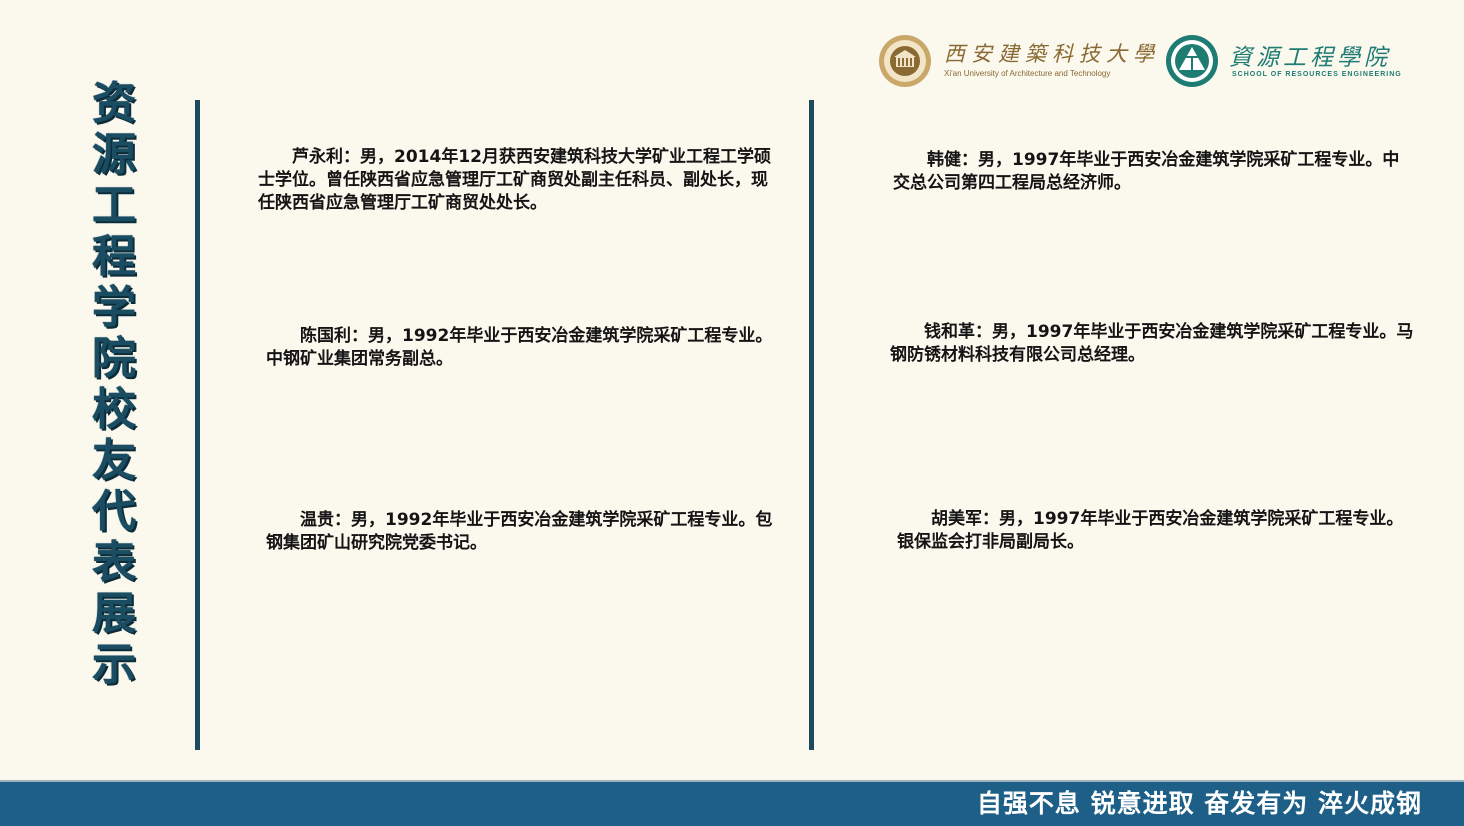 The height and width of the screenshot is (826, 1464). Describe the element at coordinates (1150, 530) in the screenshot. I see `alumni-profile: 胡美军：男，1997年毕业于西安冶金建筑学院采矿工程专业。银保监会打非局副局长。` at that location.